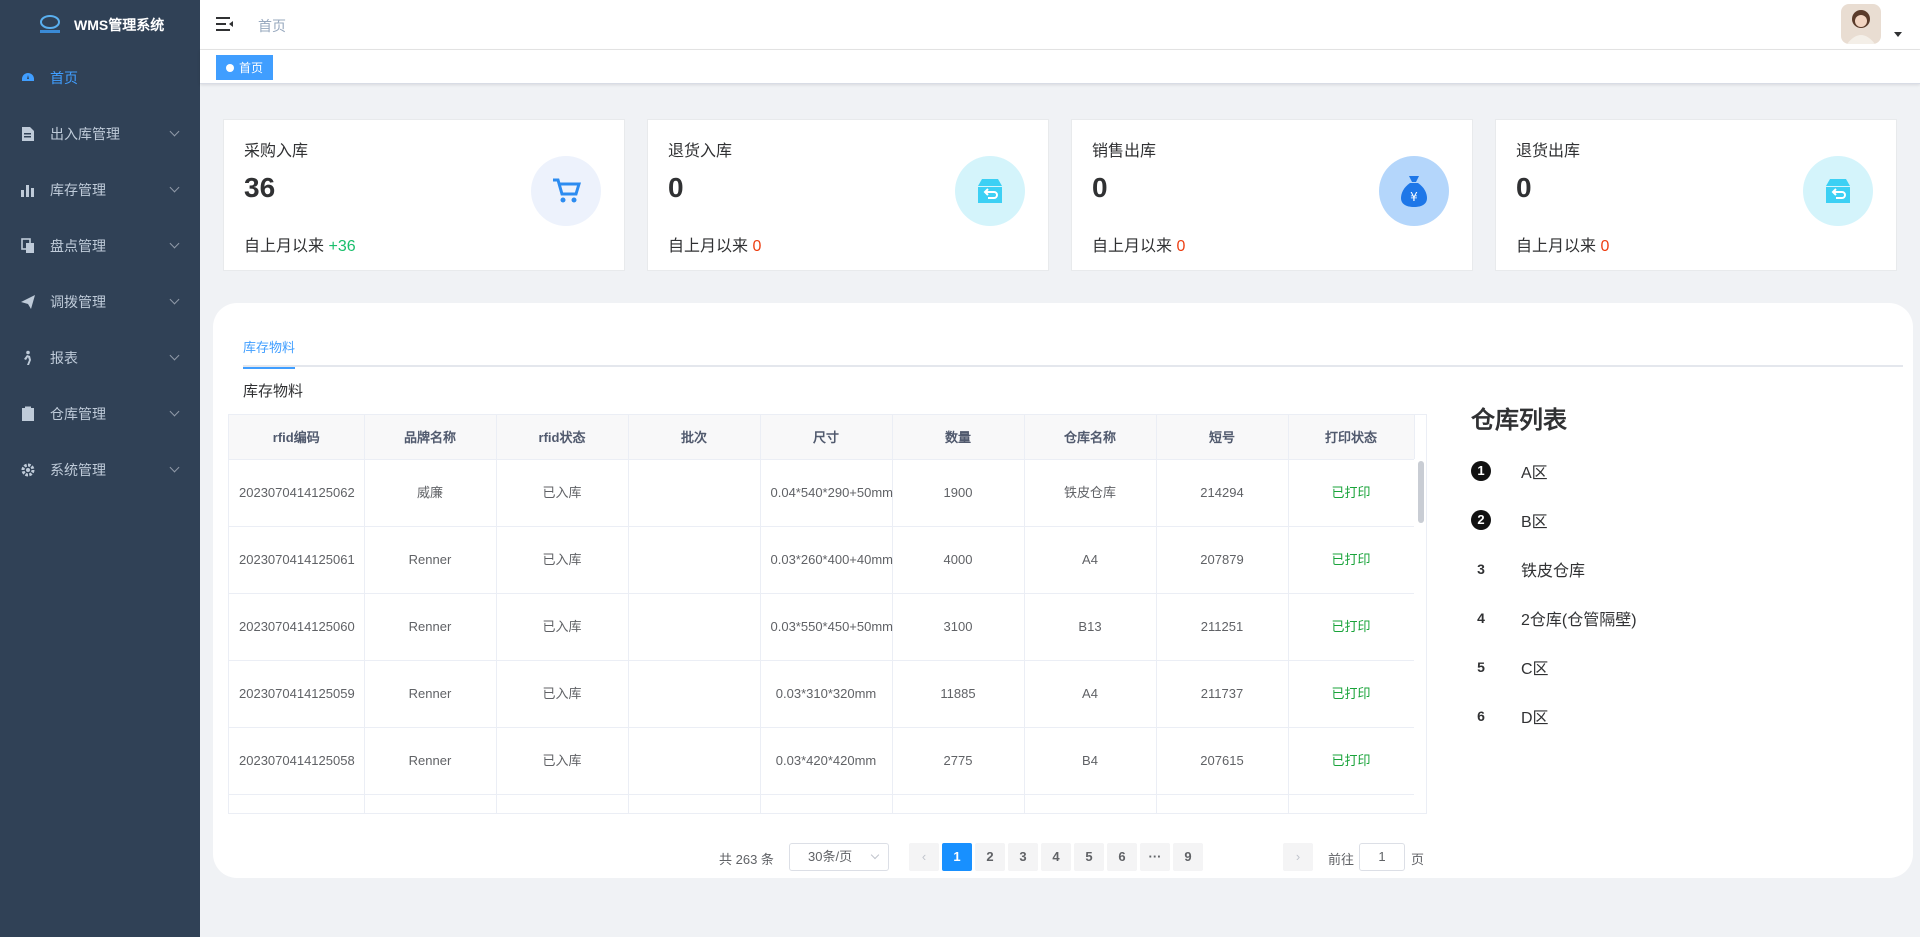 Image resolution: width=1920 pixels, height=937 pixels. What do you see at coordinates (1023, 857) in the screenshot?
I see `page-button: 3` at bounding box center [1023, 857].